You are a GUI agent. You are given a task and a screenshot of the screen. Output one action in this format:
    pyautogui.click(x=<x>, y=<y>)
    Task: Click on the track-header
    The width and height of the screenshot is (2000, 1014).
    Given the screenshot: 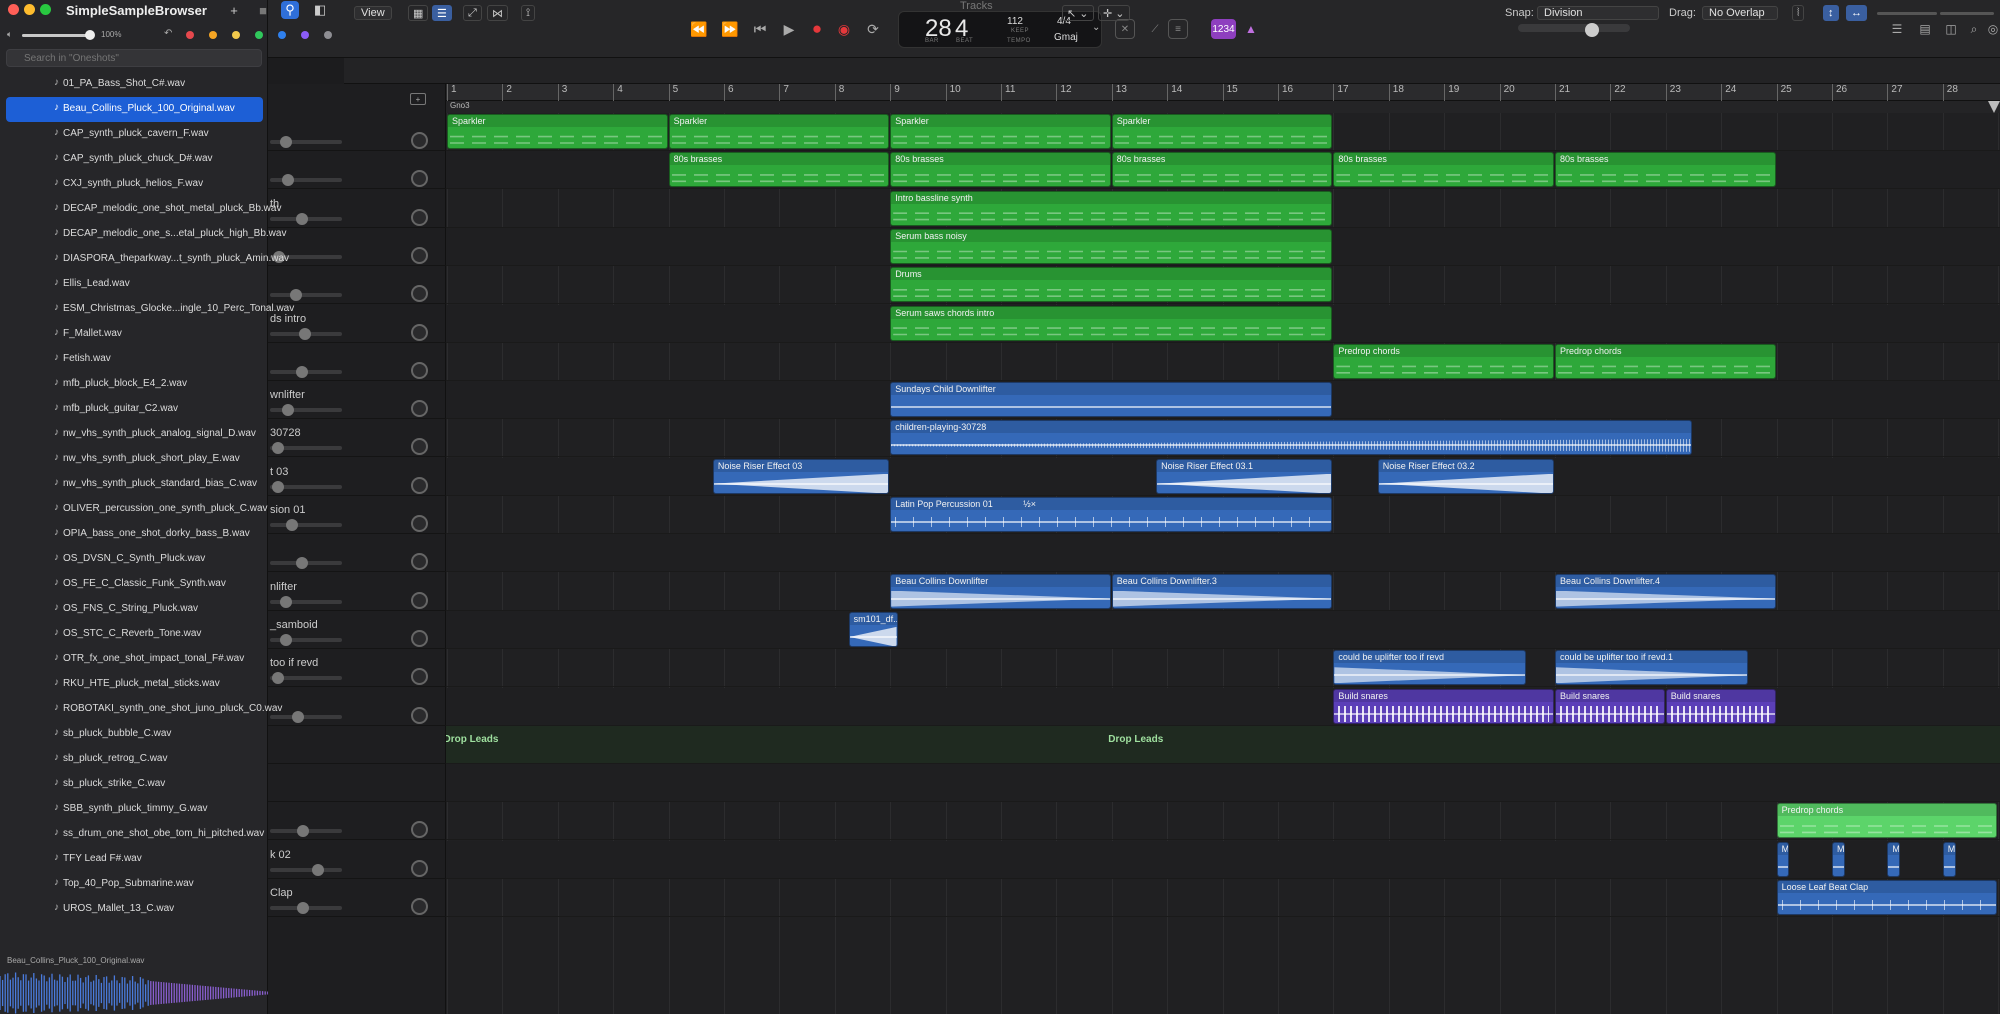 What is the action you would take?
    pyautogui.click(x=357, y=745)
    